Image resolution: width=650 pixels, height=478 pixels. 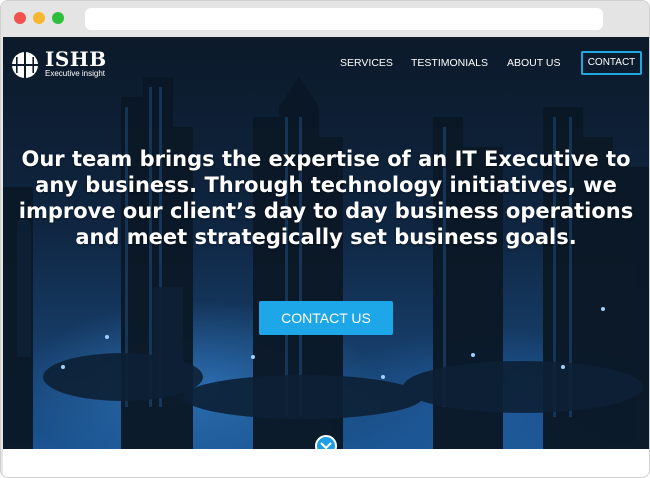 I want to click on nav-contact-button: CONTACT, so click(x=611, y=63).